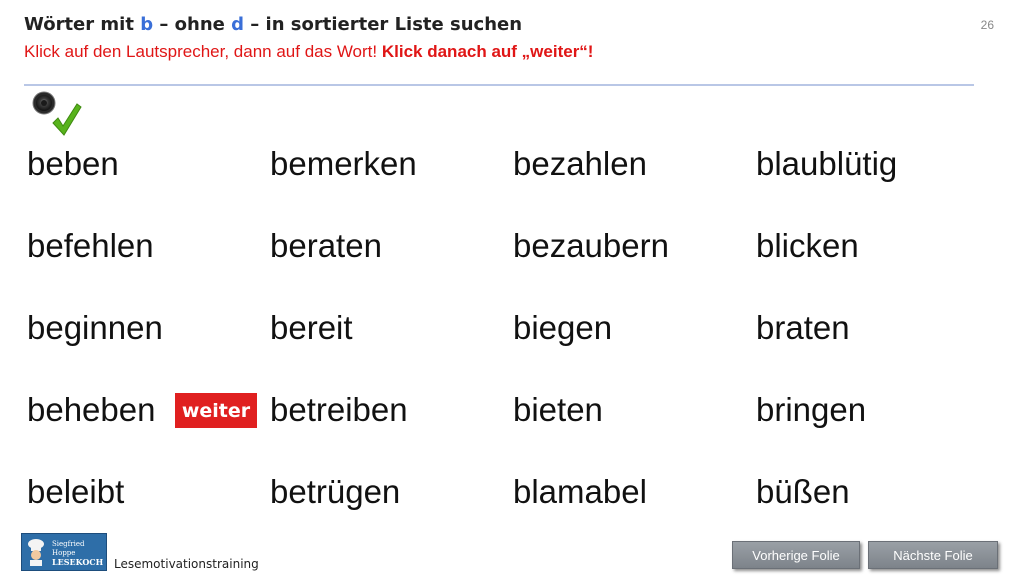 The image size is (1024, 576). What do you see at coordinates (391, 343) in the screenshot?
I see `word-item: bereit` at bounding box center [391, 343].